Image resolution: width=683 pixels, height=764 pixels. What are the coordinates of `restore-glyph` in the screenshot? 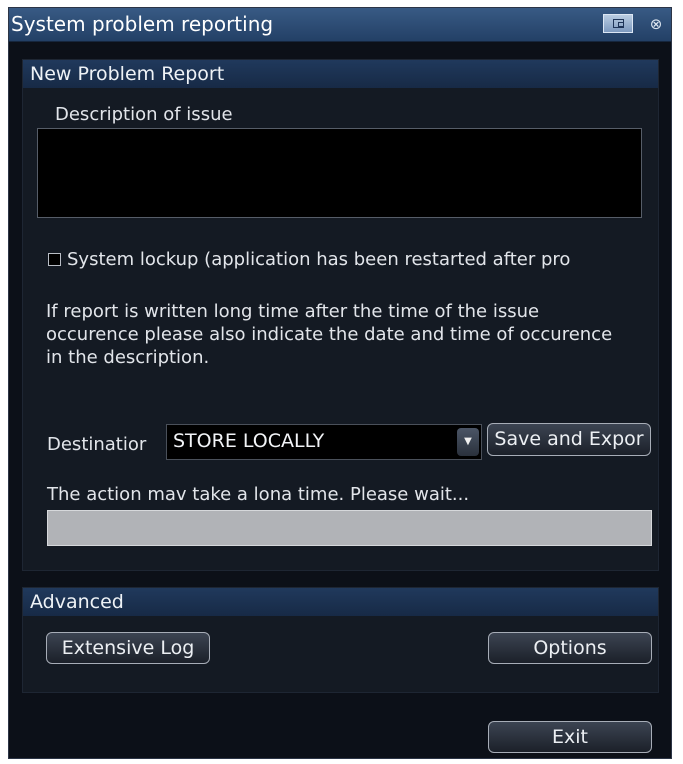 It's located at (618, 23).